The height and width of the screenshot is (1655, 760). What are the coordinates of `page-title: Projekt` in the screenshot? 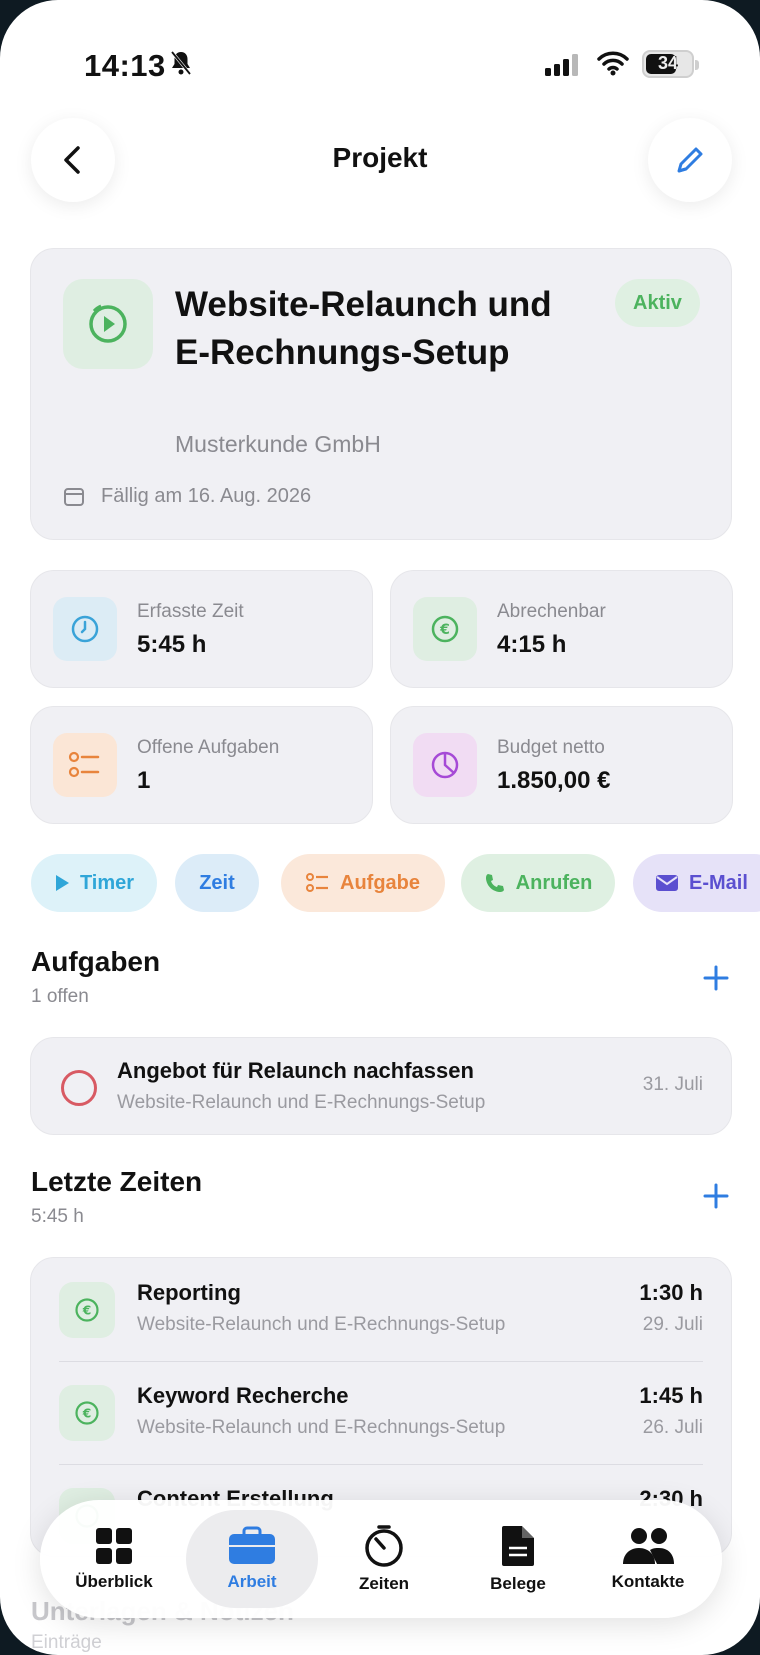 It's located at (380, 157).